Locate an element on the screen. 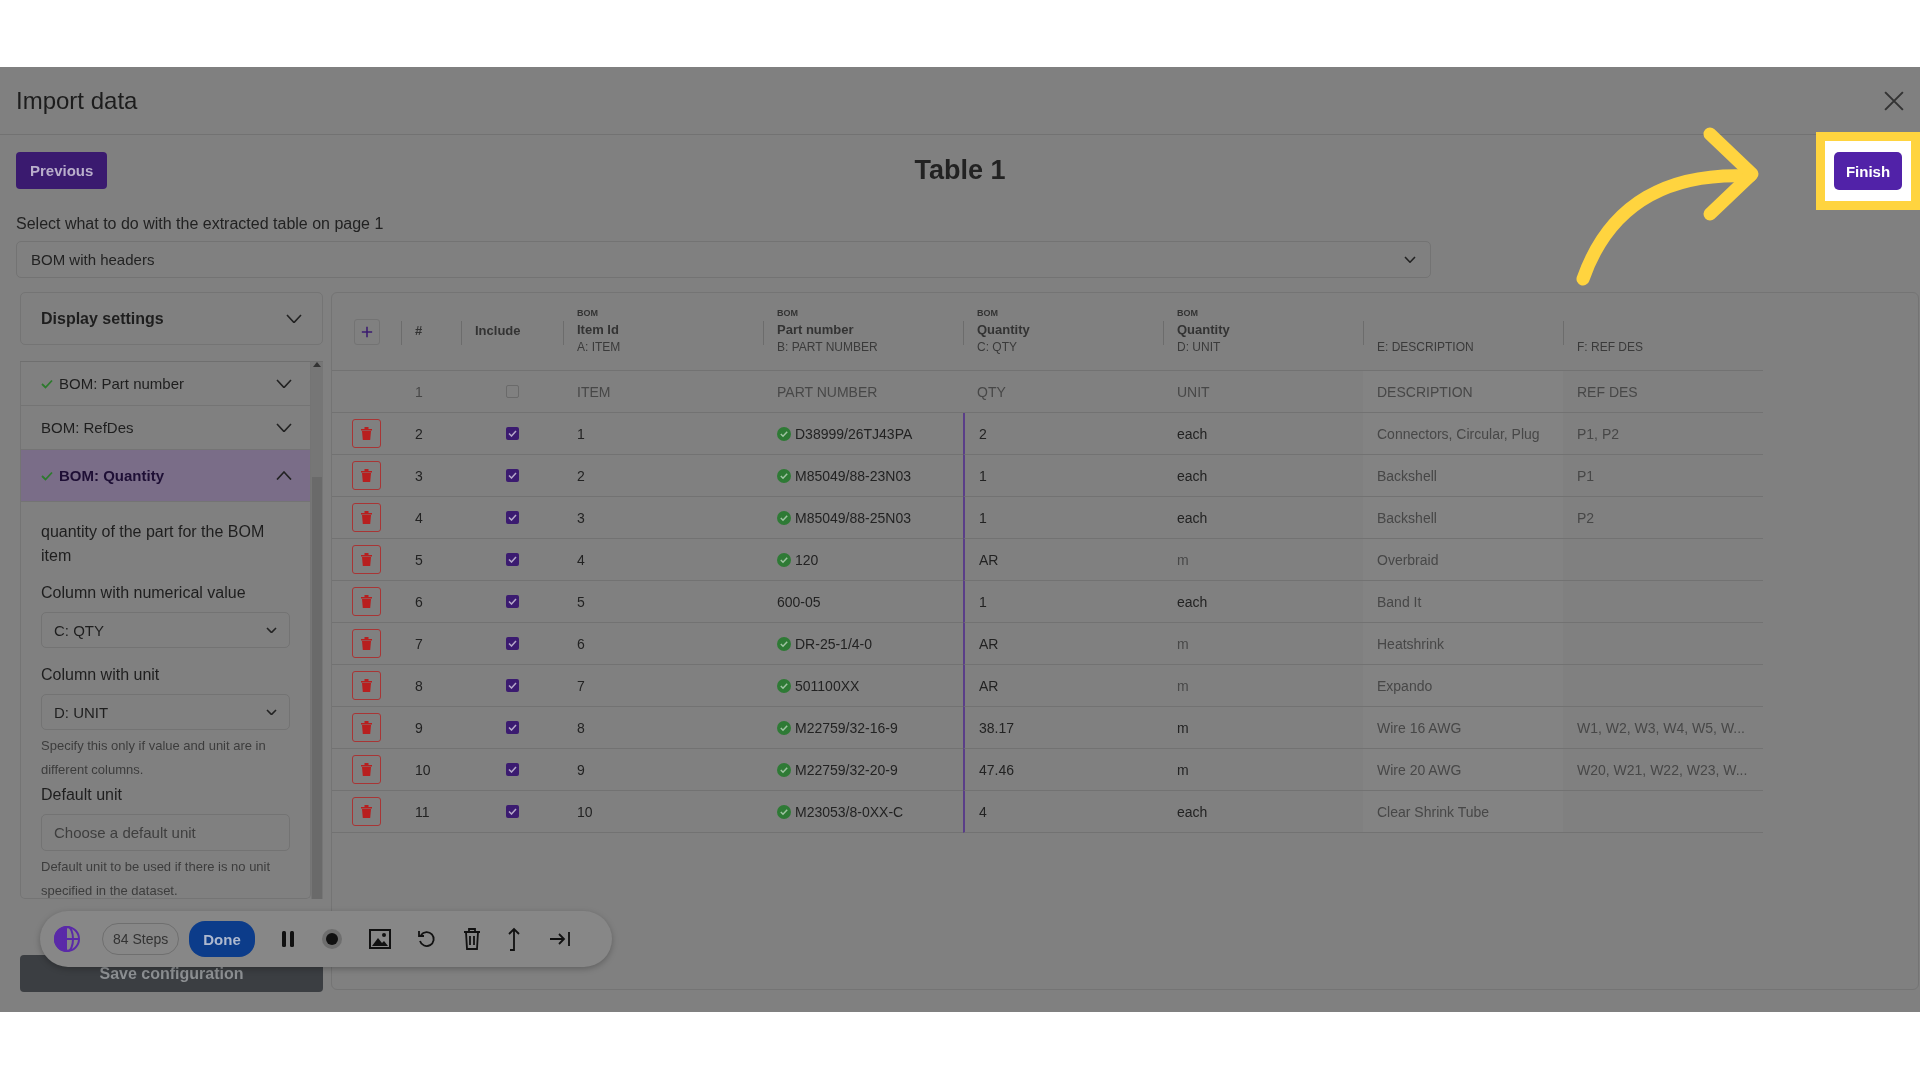 Image resolution: width=1920 pixels, height=1080 pixels. table-cell: 501100XX is located at coordinates (827, 685).